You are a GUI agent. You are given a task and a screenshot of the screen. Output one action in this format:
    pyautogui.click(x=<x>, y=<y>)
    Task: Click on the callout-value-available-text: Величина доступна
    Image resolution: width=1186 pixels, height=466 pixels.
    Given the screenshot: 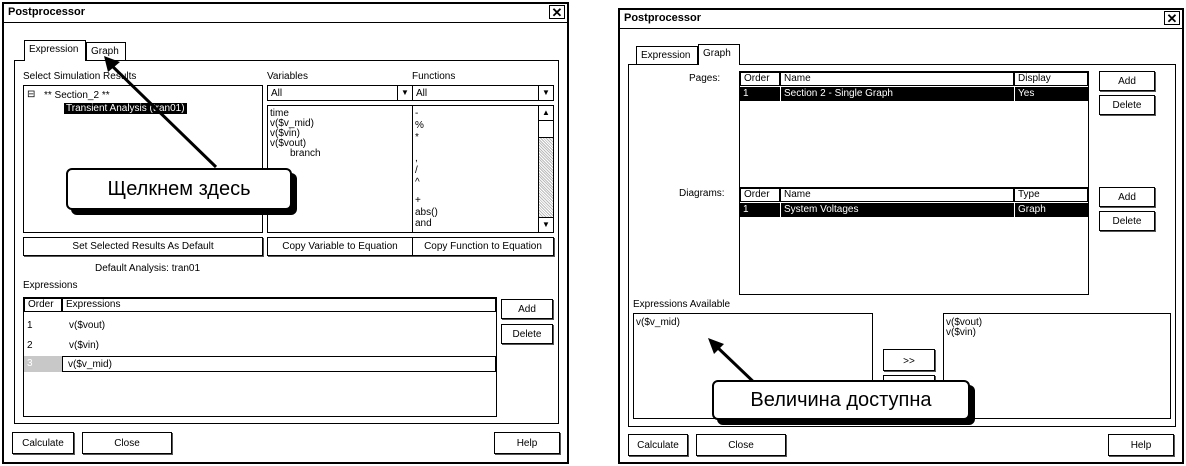 What is the action you would take?
    pyautogui.click(x=841, y=400)
    